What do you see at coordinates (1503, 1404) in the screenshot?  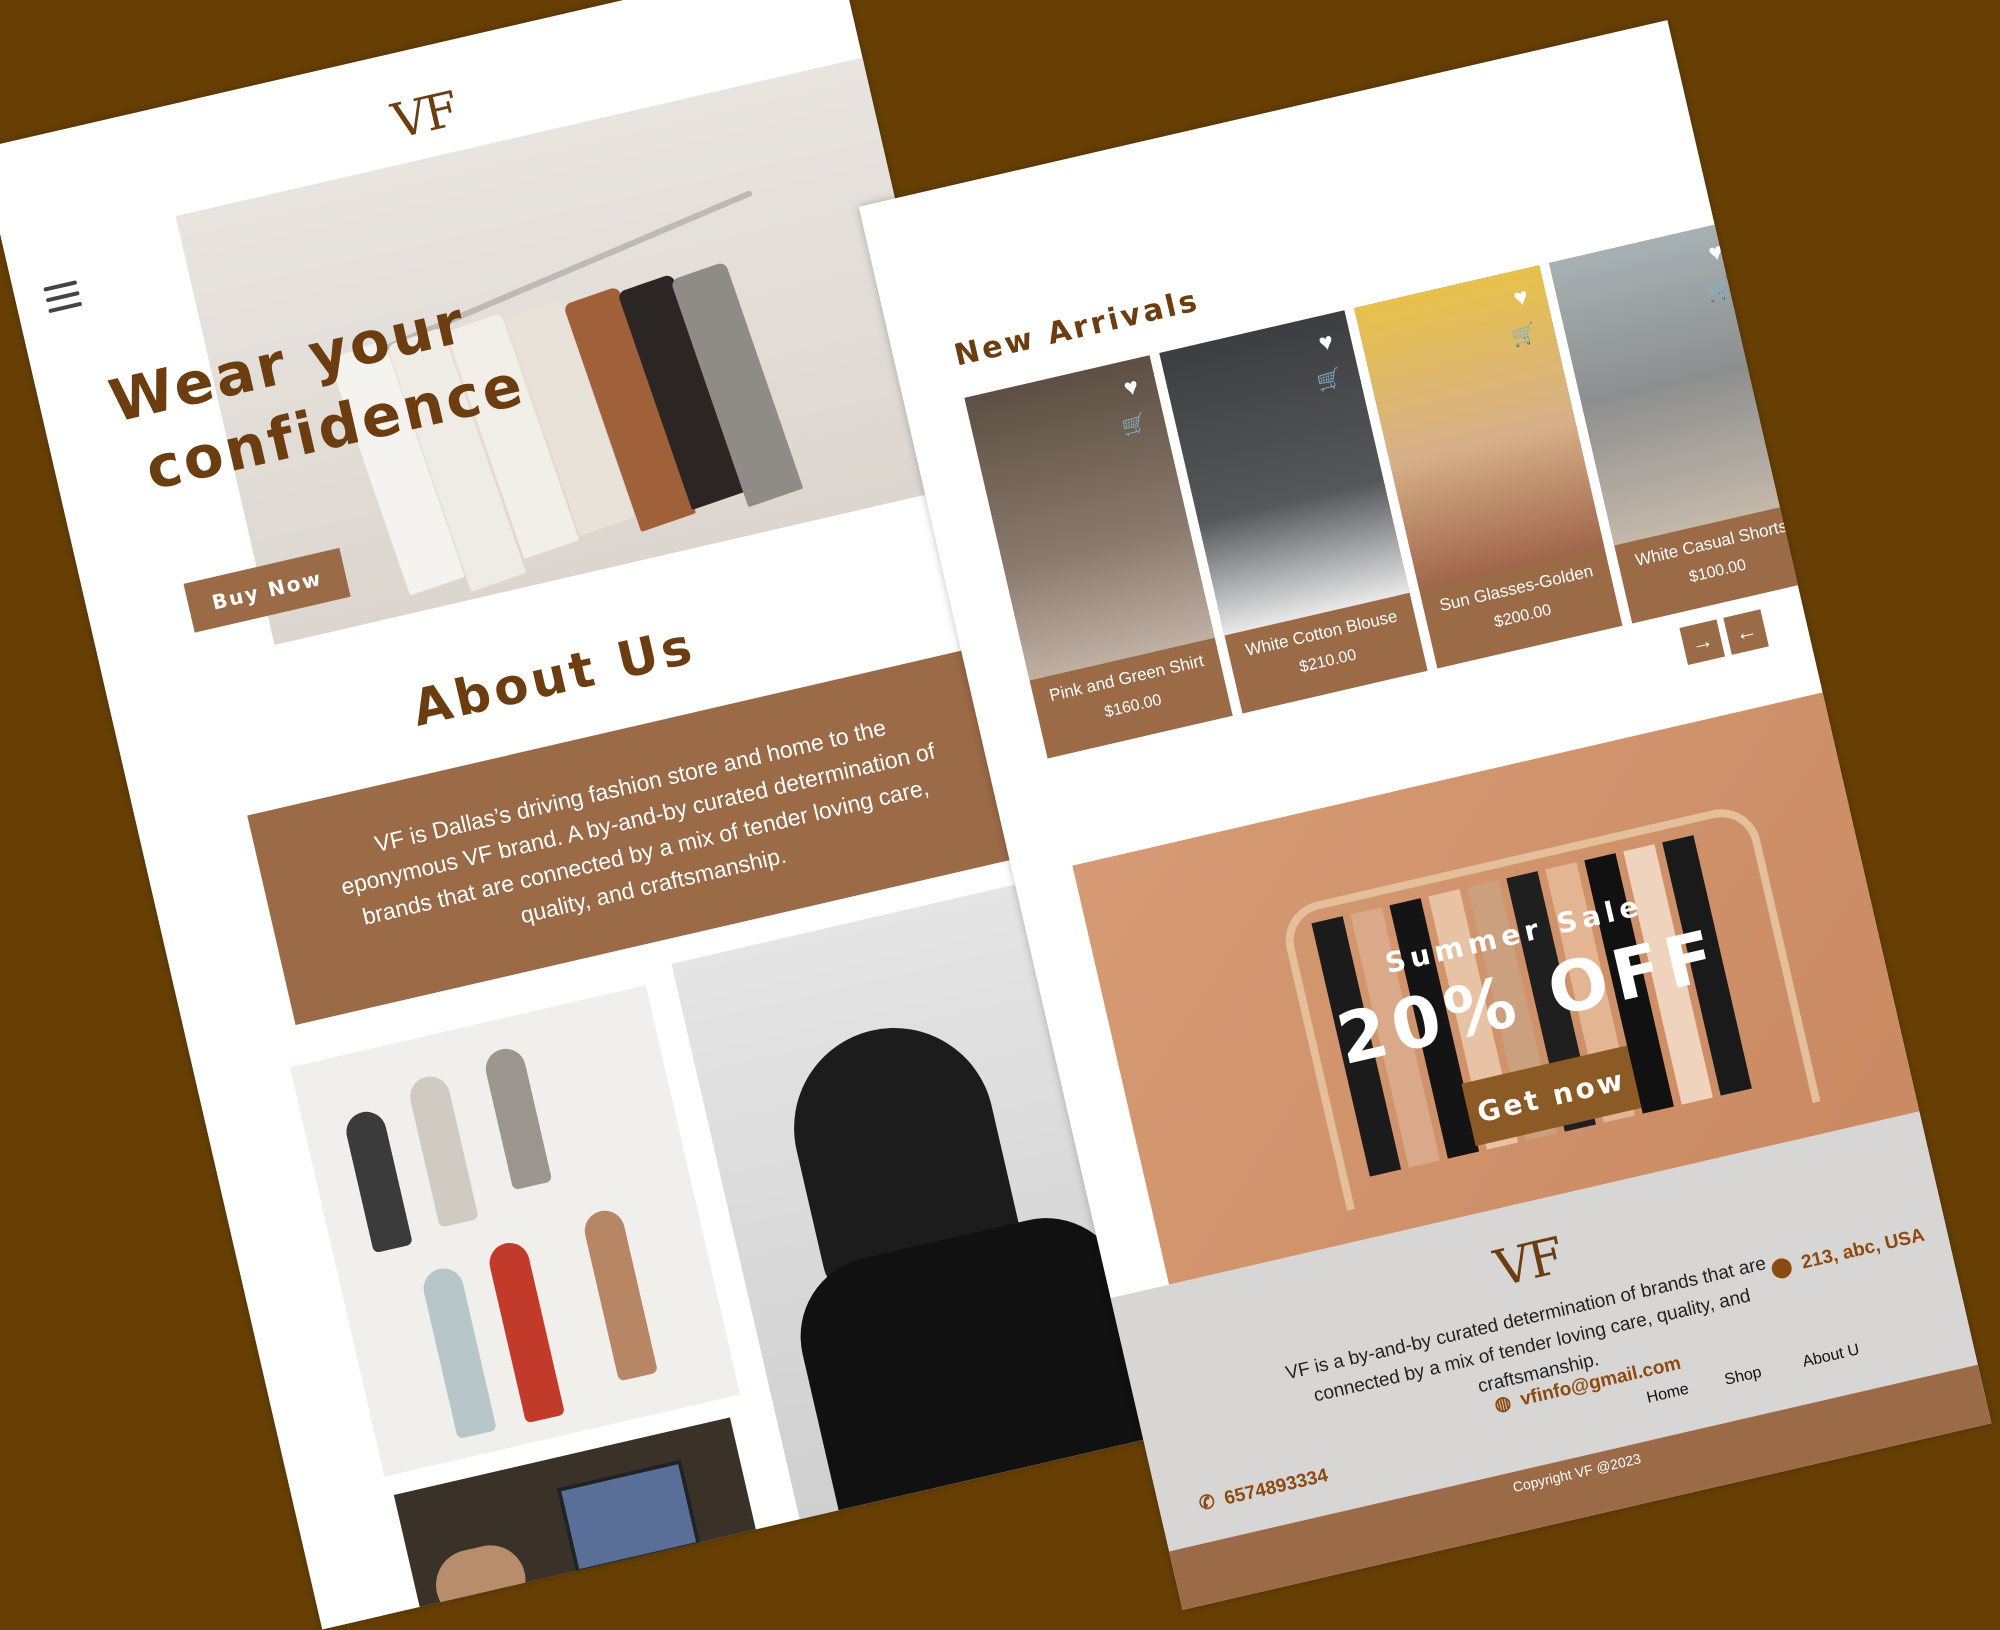 I see `globe-icon: ◍` at bounding box center [1503, 1404].